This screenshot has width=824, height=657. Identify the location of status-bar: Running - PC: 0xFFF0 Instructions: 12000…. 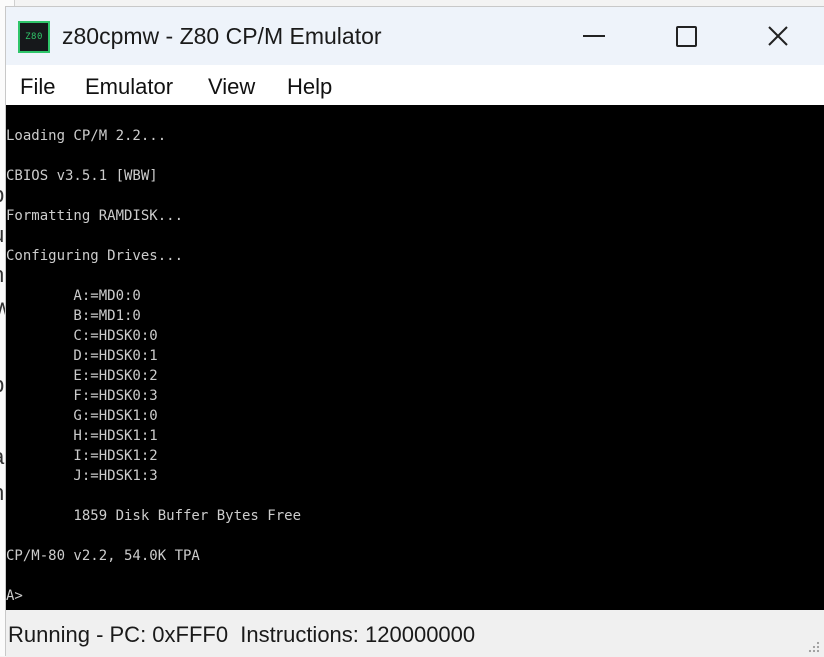
(415, 633).